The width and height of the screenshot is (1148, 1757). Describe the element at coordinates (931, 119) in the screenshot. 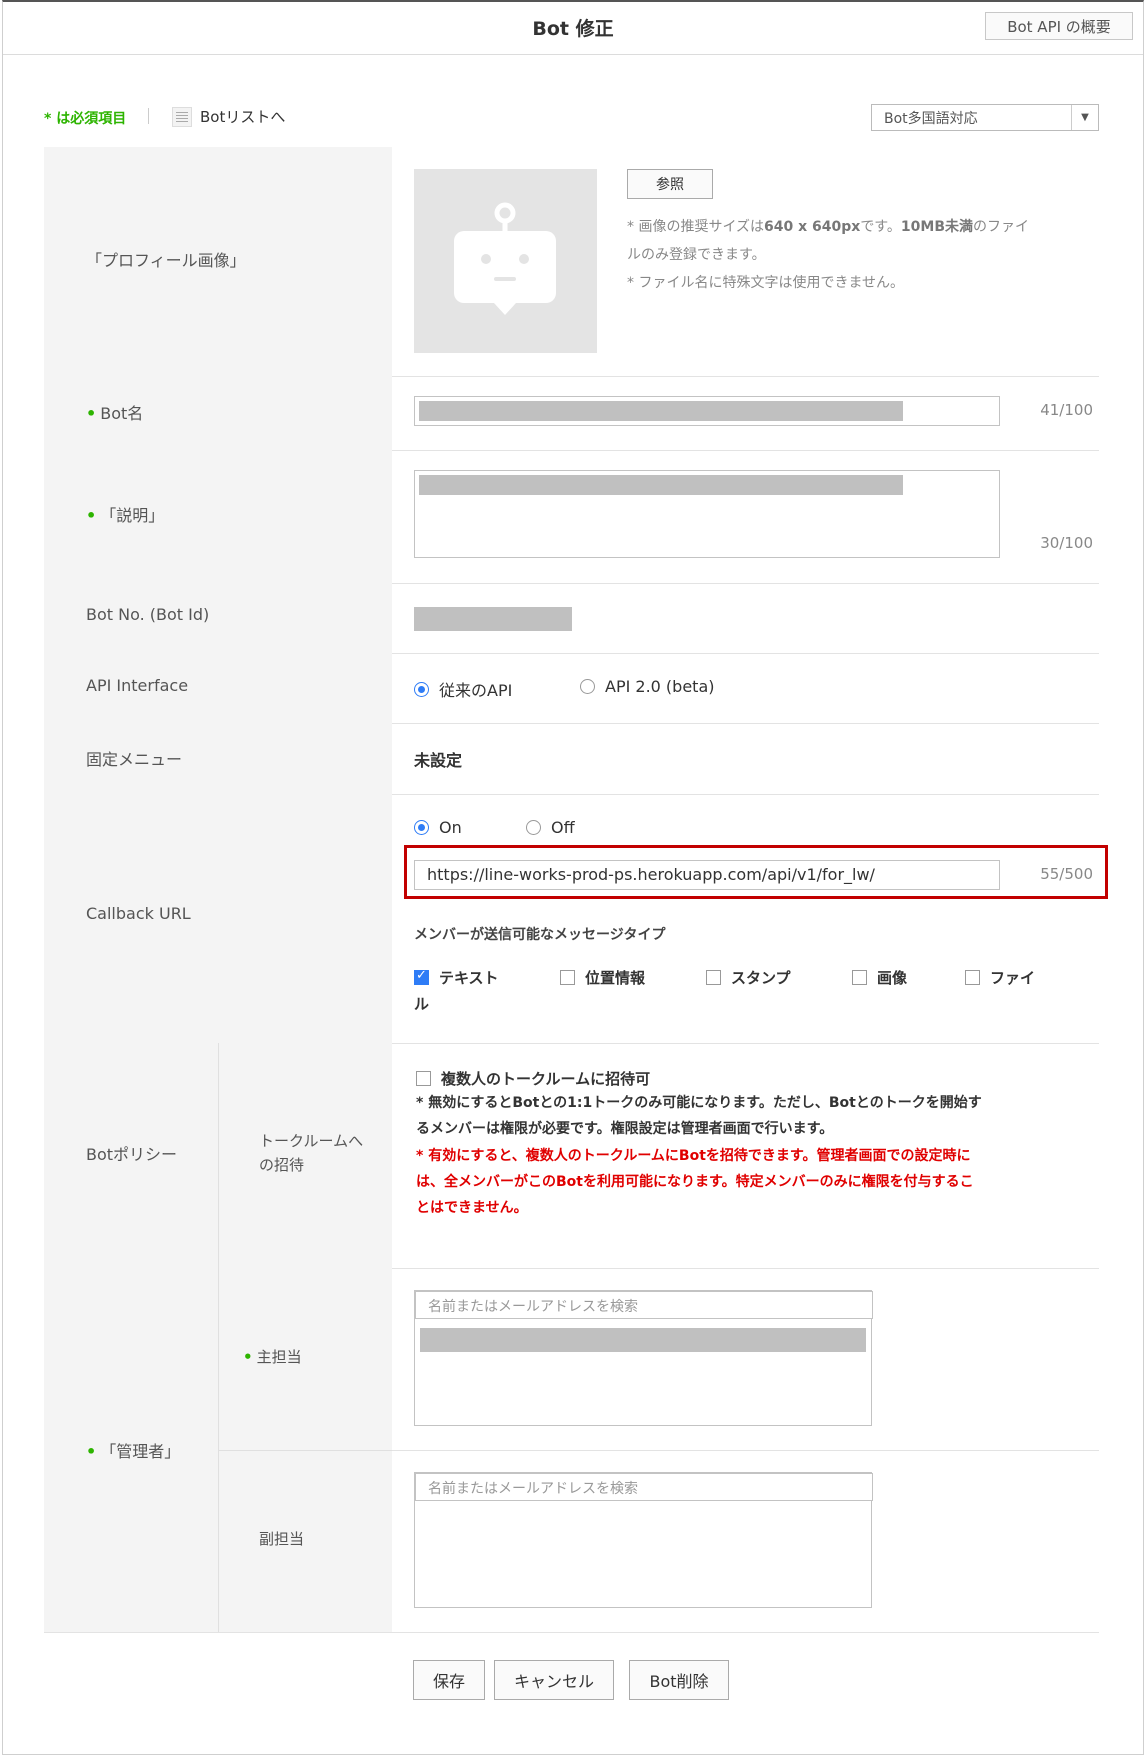

I see `language-select-value: Bot多国語対応` at that location.